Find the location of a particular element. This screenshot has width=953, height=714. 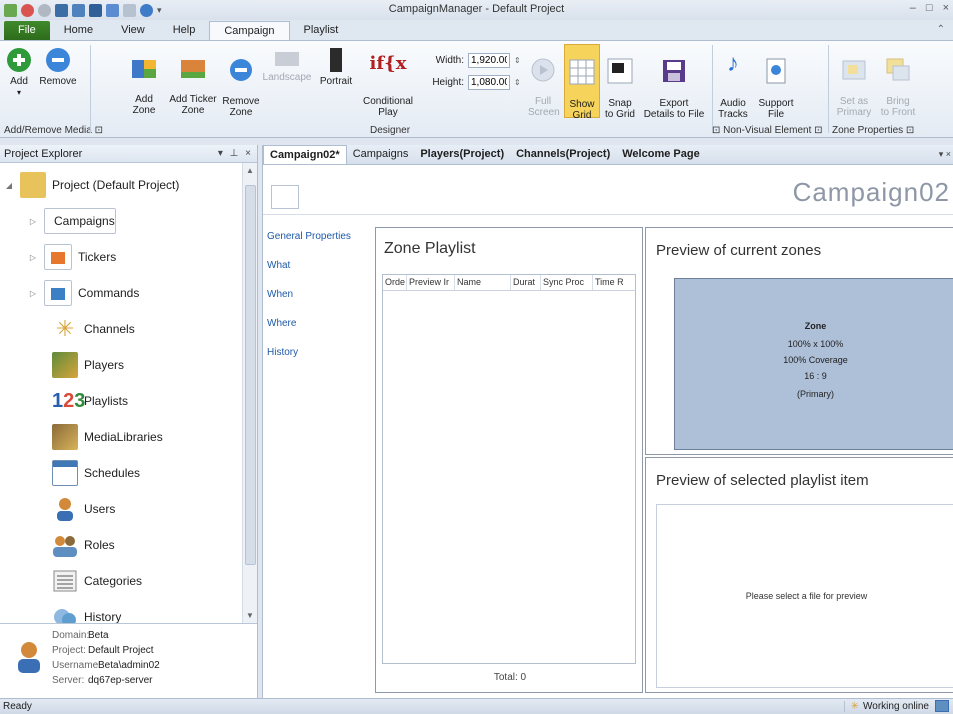

schedule-icon is located at coordinates (65, 473).